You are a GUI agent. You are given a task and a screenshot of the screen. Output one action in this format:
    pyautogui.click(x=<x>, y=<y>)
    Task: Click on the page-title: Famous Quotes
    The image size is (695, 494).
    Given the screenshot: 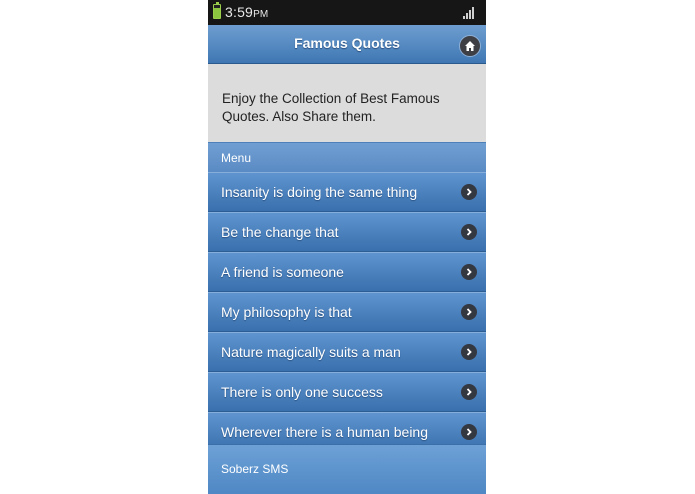 What is the action you would take?
    pyautogui.click(x=347, y=43)
    